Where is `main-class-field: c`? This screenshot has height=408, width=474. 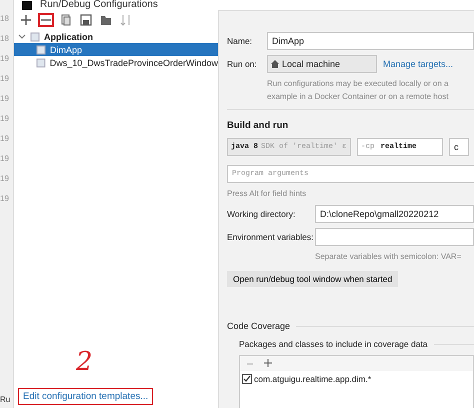
main-class-field: c is located at coordinates (459, 147).